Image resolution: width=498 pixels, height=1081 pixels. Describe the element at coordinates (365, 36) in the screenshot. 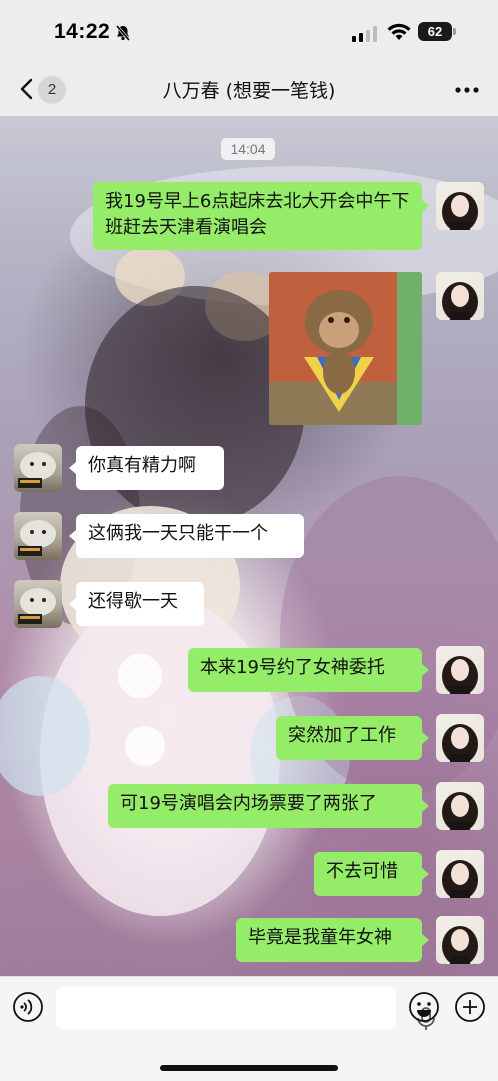

I see `signal-icon` at that location.